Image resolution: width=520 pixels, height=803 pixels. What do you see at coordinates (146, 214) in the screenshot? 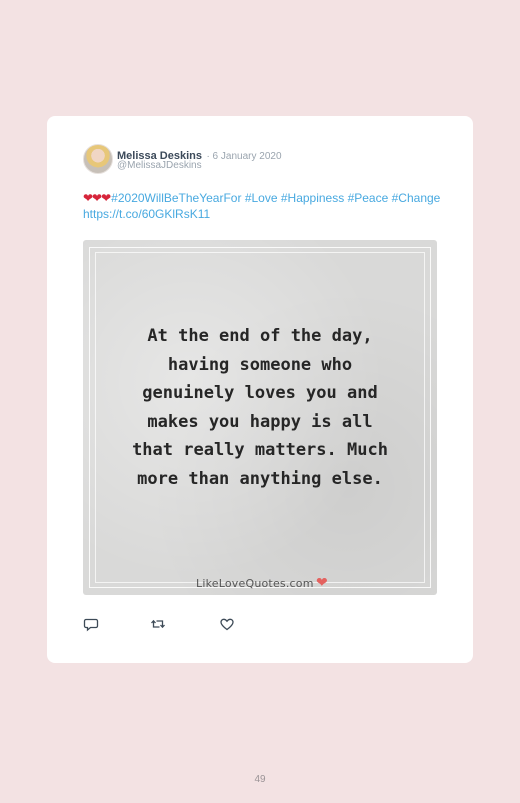
I see `tweet-url-link: https://t.co/60GKlRsK11` at bounding box center [146, 214].